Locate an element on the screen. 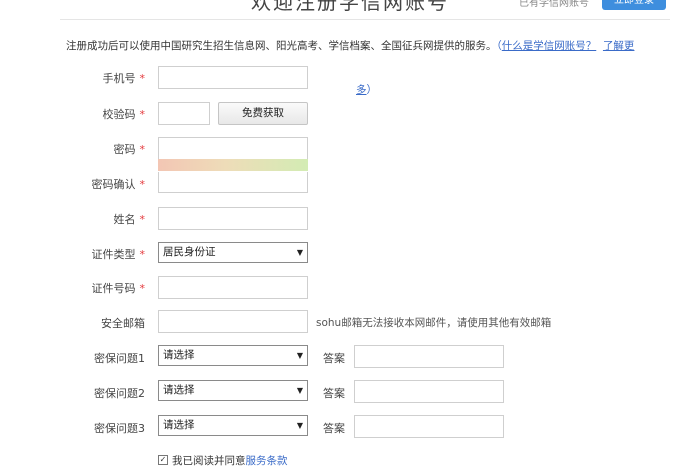  question3-value: 请选择 is located at coordinates (179, 425).